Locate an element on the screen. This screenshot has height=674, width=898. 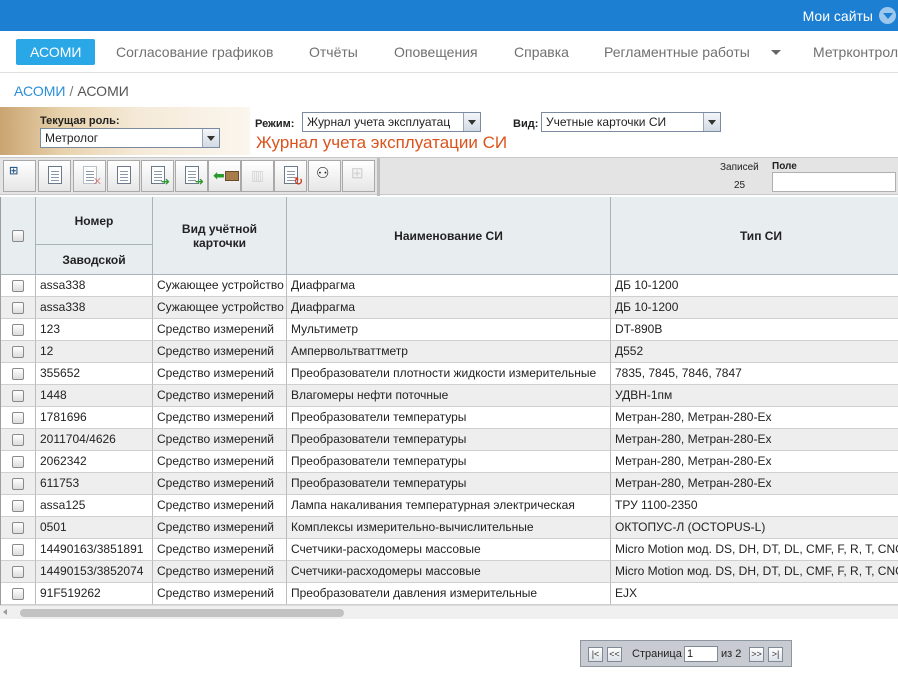
cell-name: Счетчики-расходомеры массовые is located at coordinates (449, 550).